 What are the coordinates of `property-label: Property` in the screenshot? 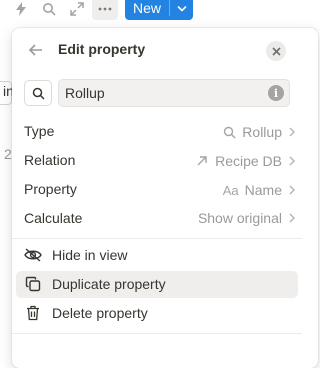 It's located at (50, 189).